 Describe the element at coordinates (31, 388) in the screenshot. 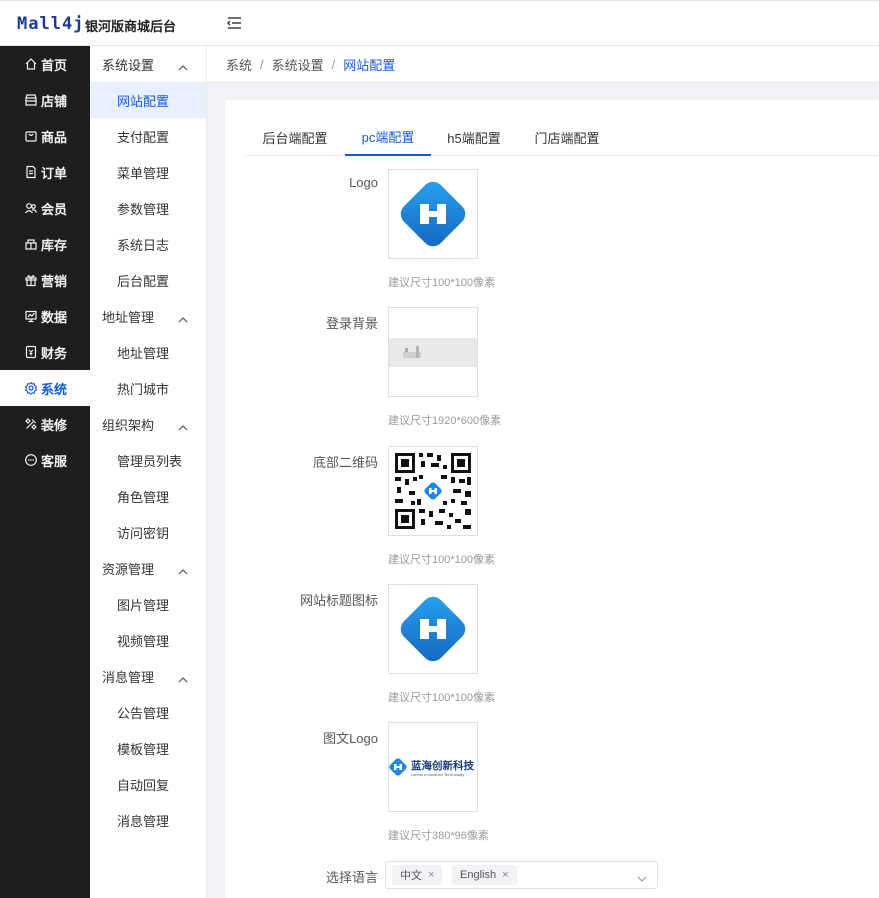

I see `gear-icon` at that location.